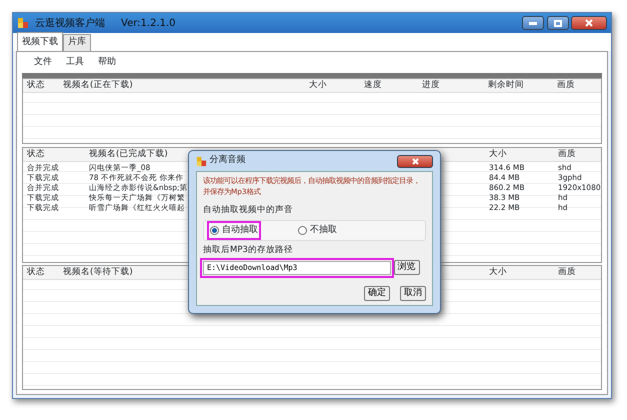  Describe the element at coordinates (451, 85) in the screenshot. I see `column-header: 进度` at that location.